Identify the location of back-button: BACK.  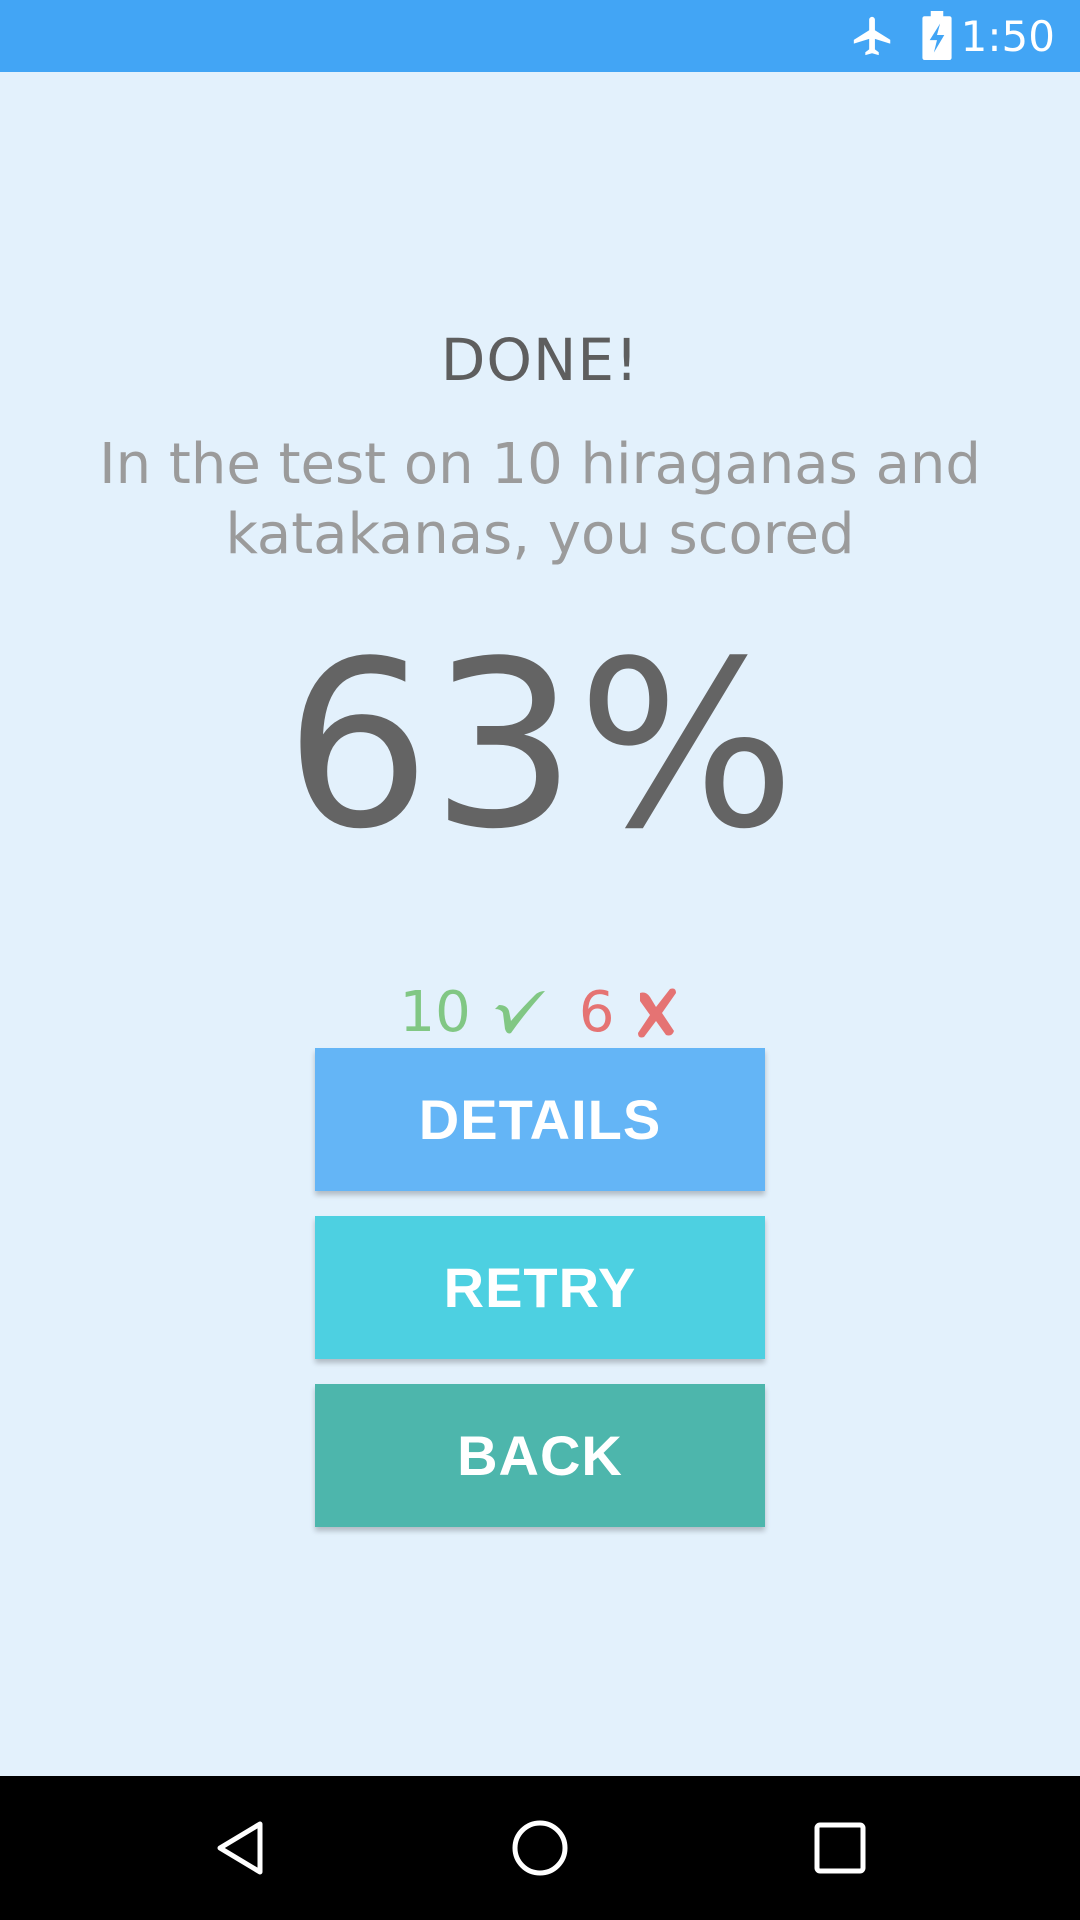
(540, 1455).